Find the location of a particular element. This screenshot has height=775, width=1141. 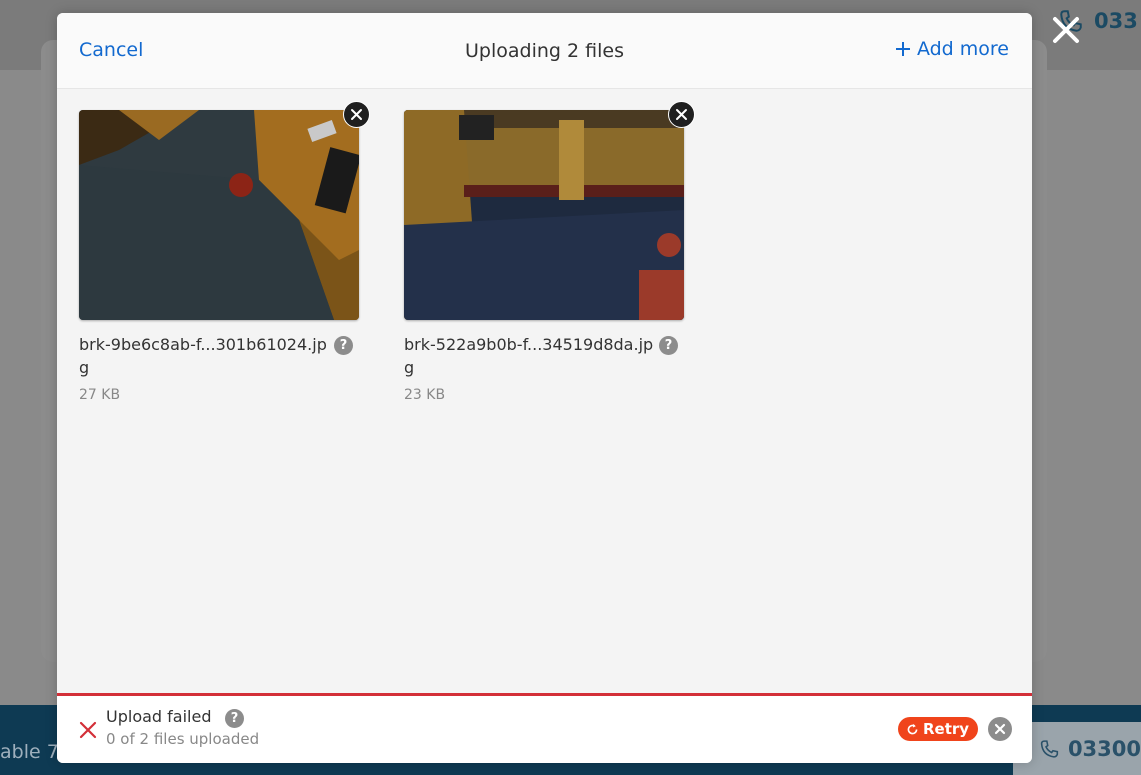

x-icon is located at coordinates (88, 730).